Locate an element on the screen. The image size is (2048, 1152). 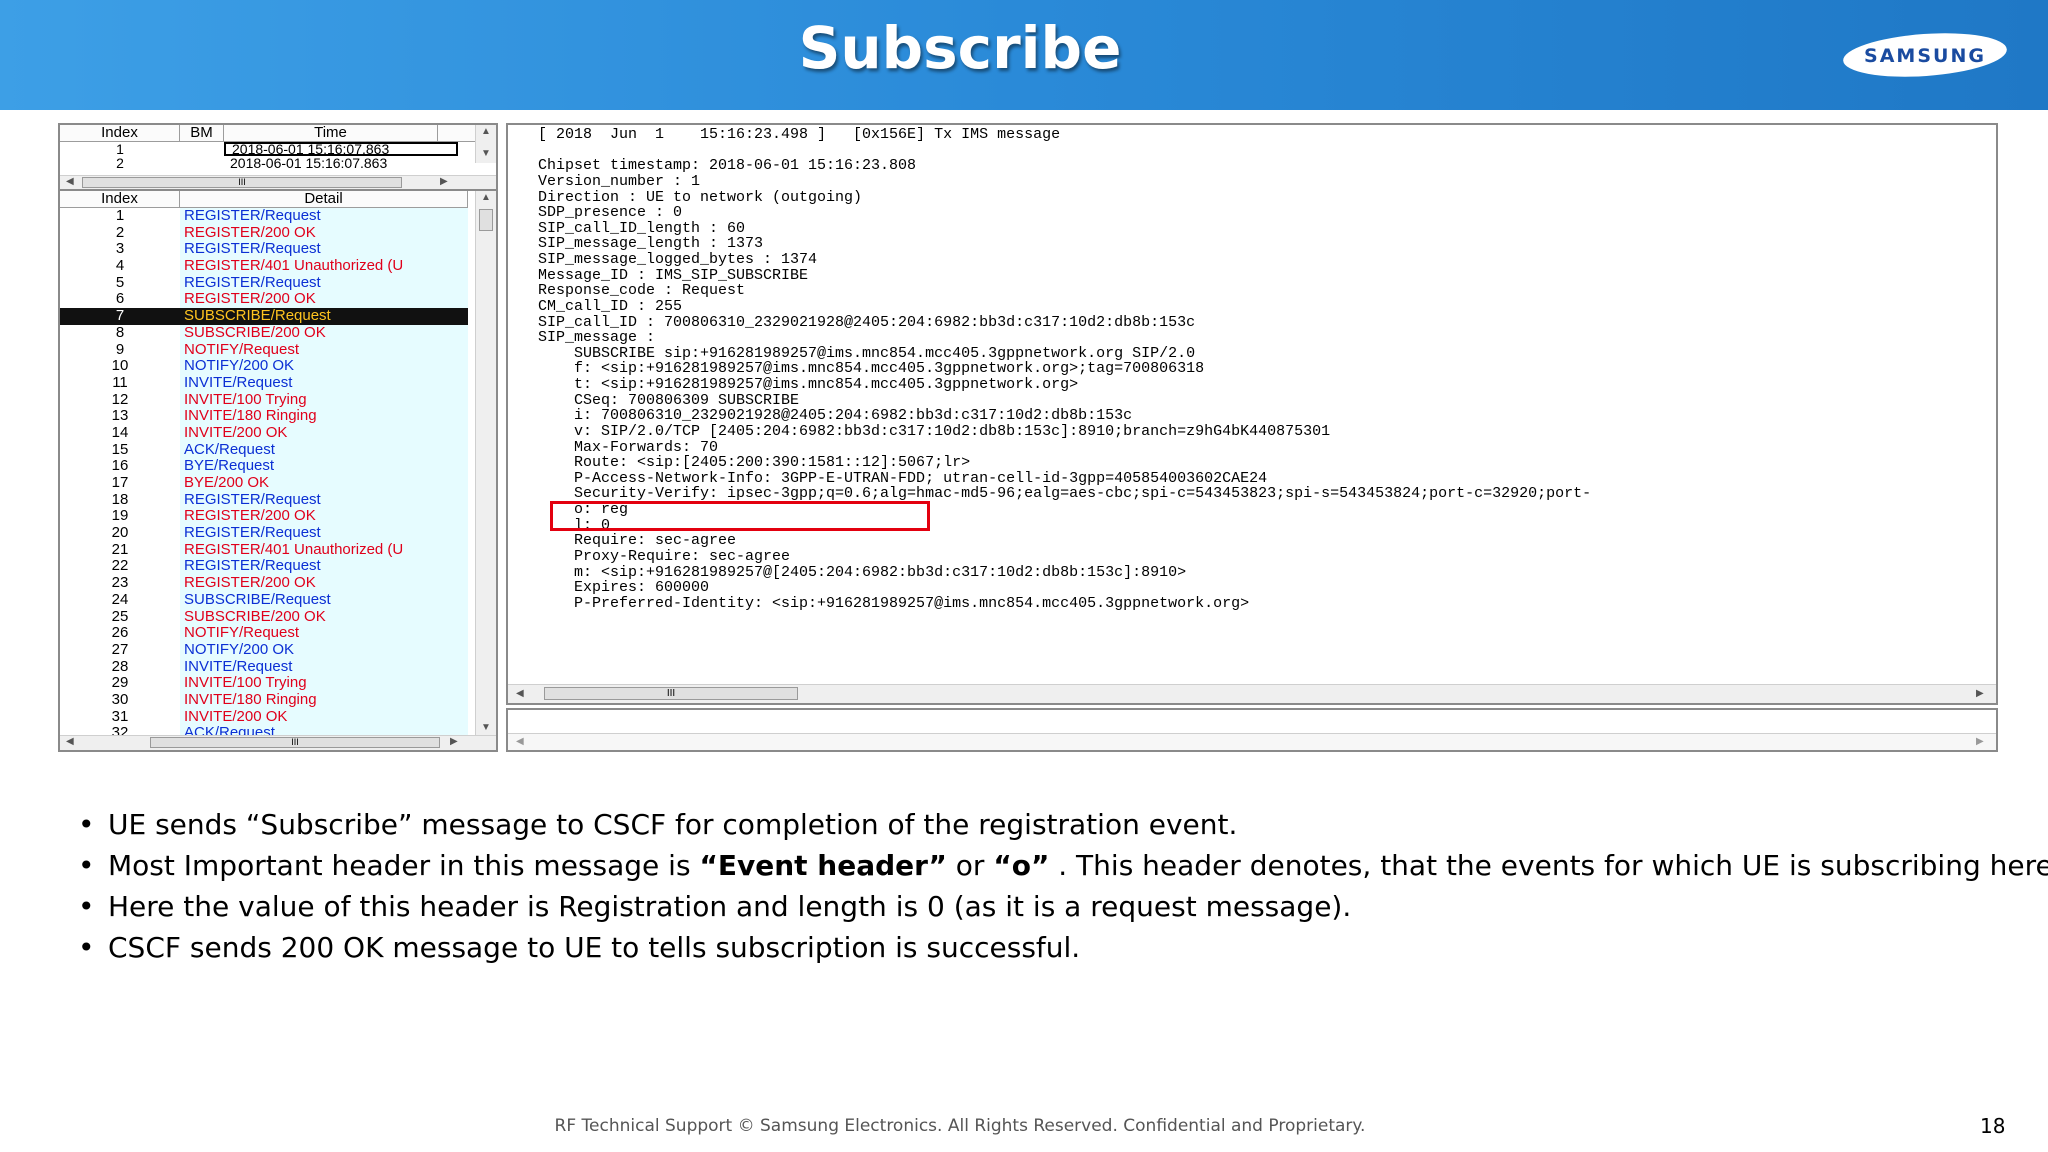
message-list-item: 6 REGISTER/200 OK is located at coordinates (264, 300).